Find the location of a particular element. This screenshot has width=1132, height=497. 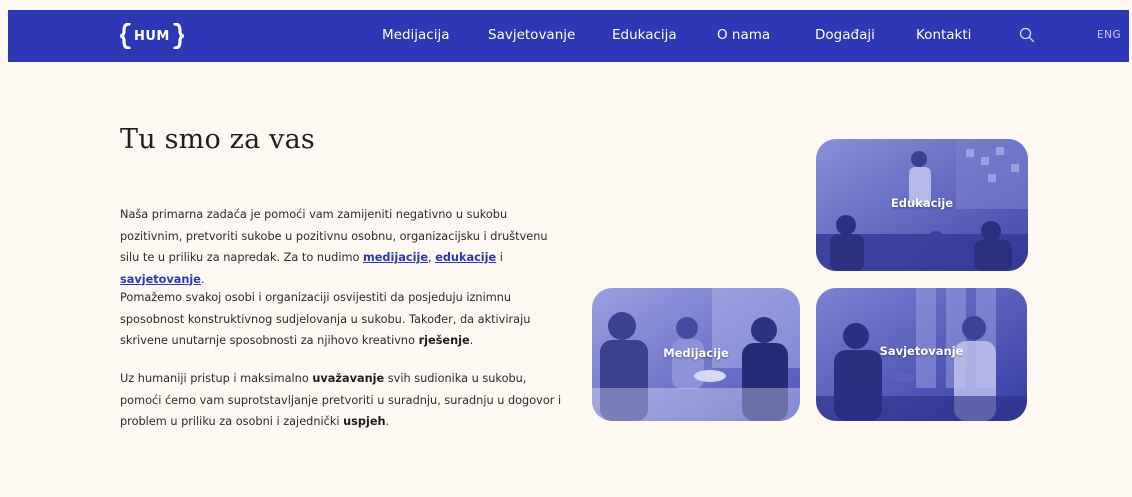

hum-logo: HUM is located at coordinates (152, 36).